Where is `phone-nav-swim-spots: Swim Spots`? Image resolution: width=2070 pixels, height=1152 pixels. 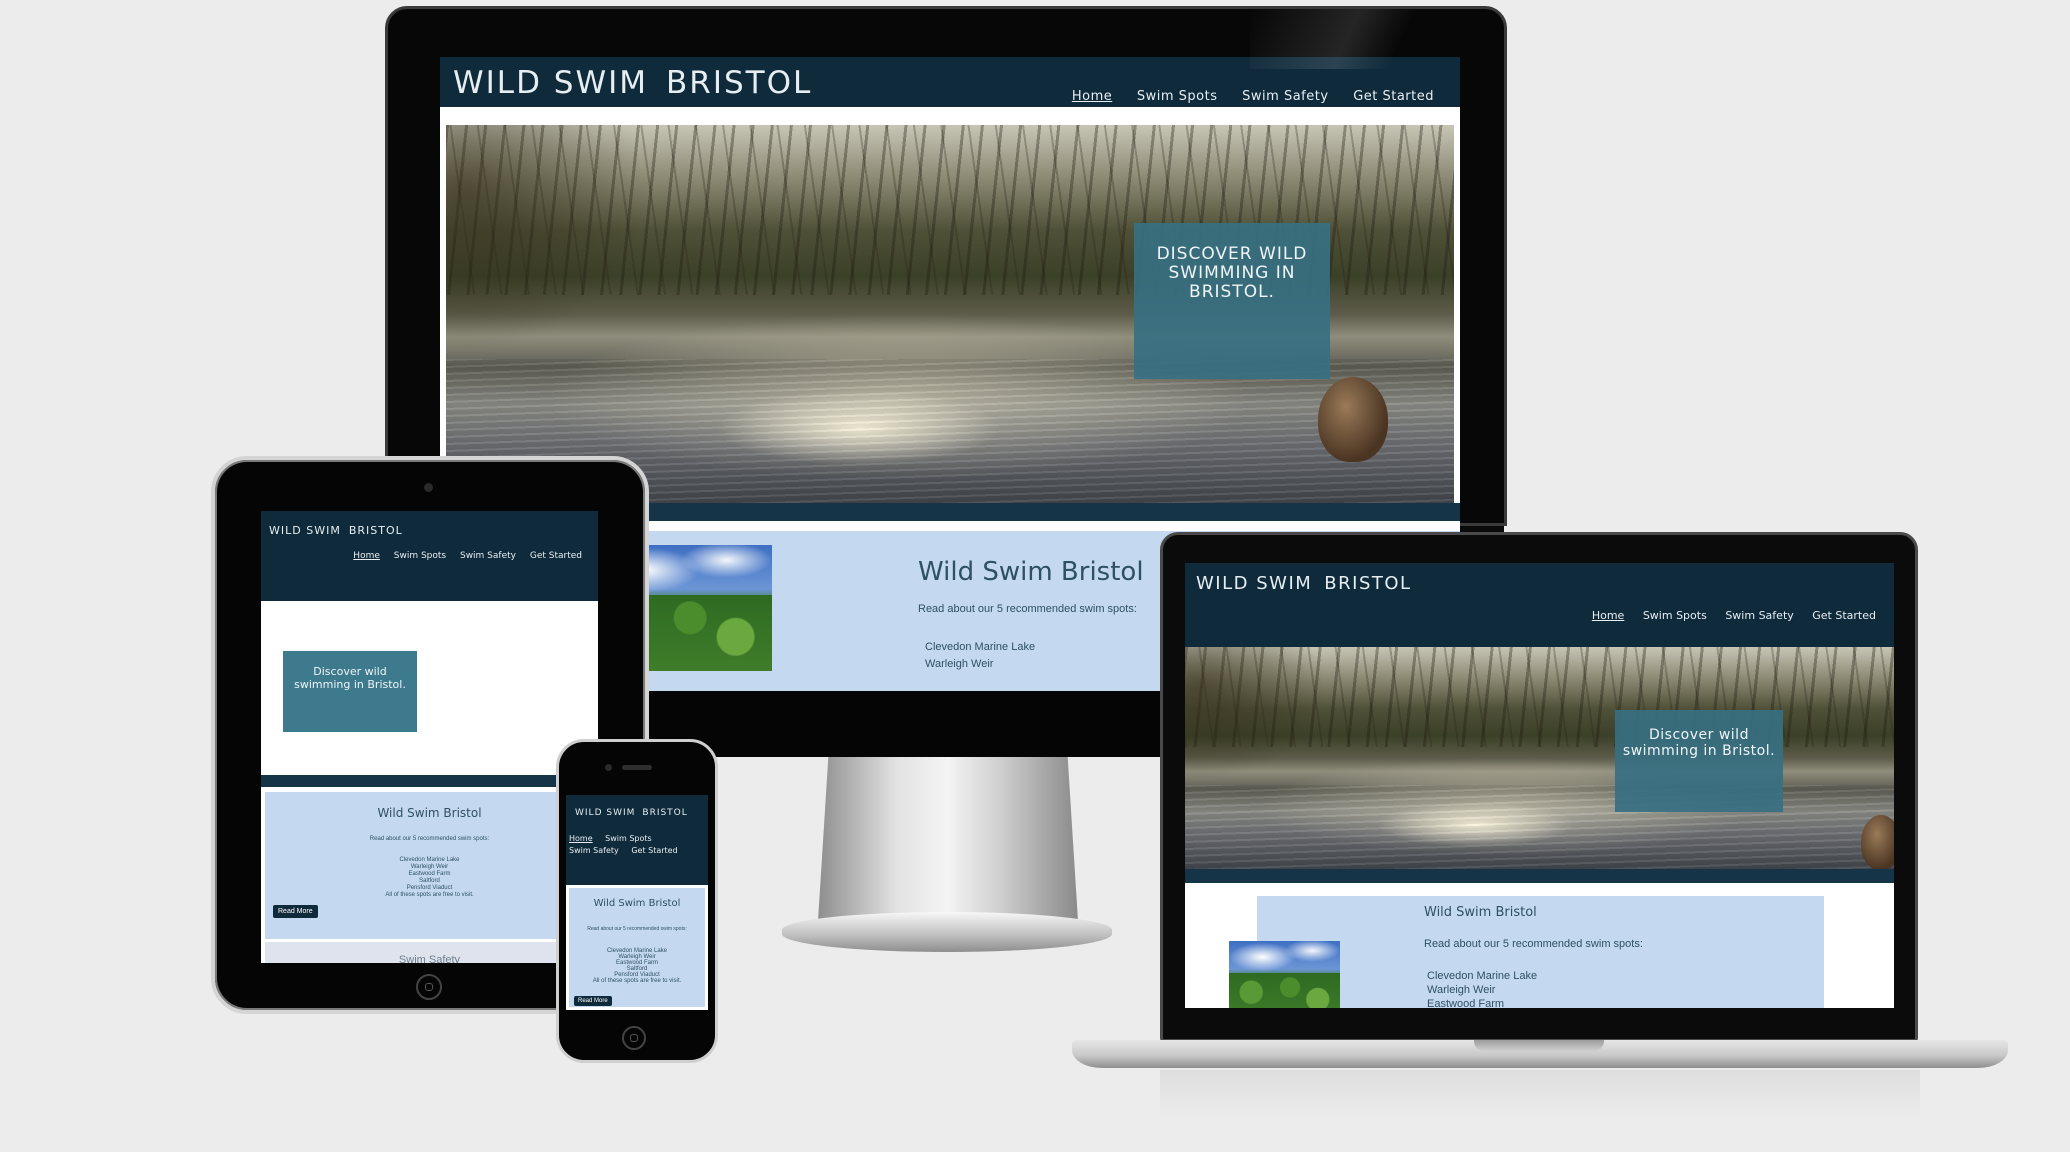
phone-nav-swim-spots: Swim Spots is located at coordinates (628, 838).